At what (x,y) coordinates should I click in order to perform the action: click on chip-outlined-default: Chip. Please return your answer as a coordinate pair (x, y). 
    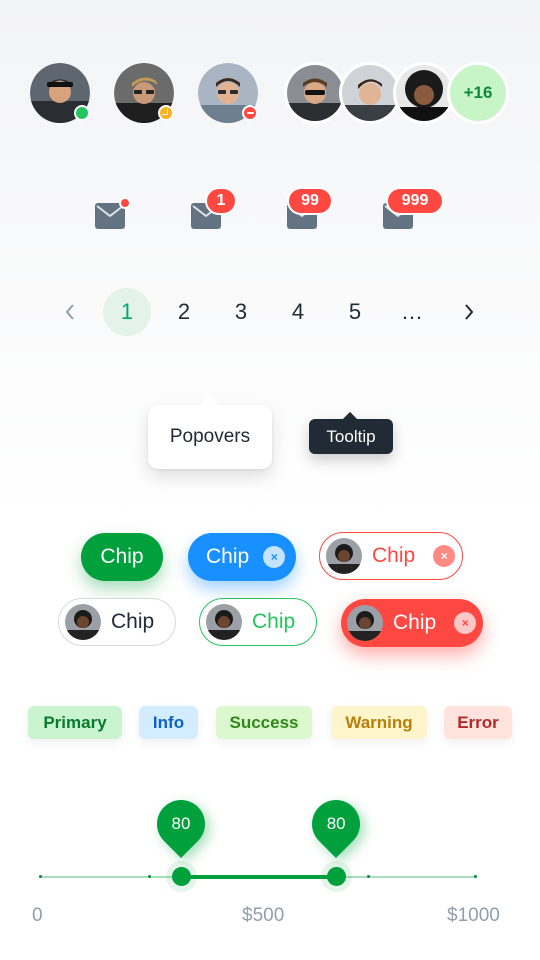
    Looking at the image, I should click on (117, 622).